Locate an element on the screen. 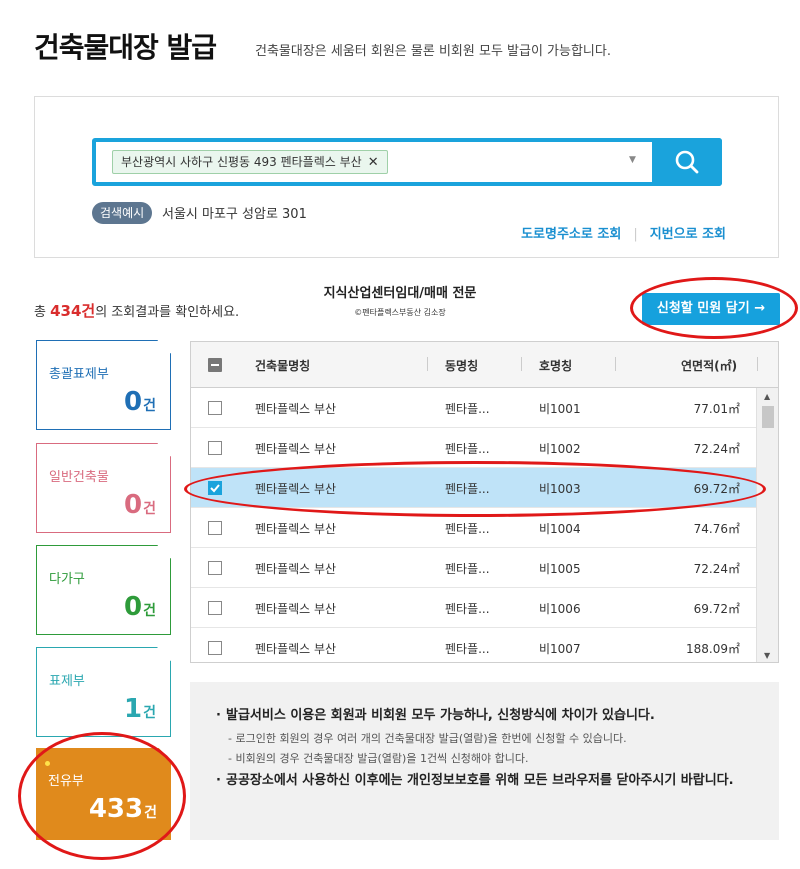  scroll-up-icon: ▲ is located at coordinates (767, 396).